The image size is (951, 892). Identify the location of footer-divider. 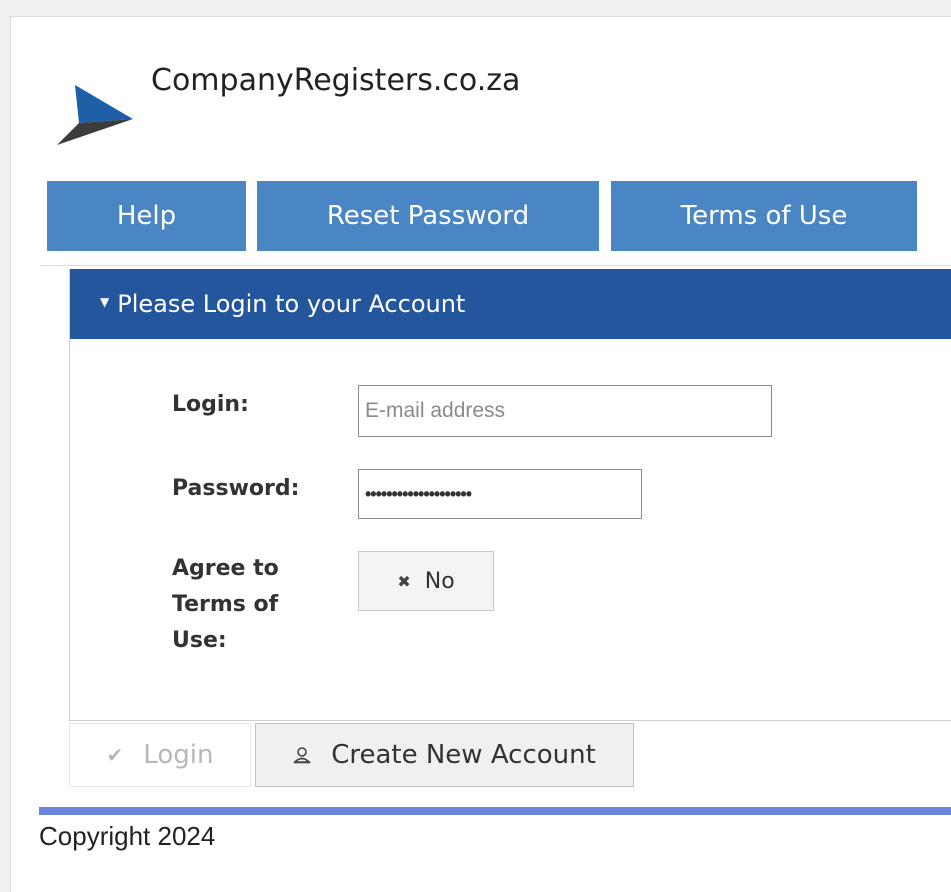
(495, 811).